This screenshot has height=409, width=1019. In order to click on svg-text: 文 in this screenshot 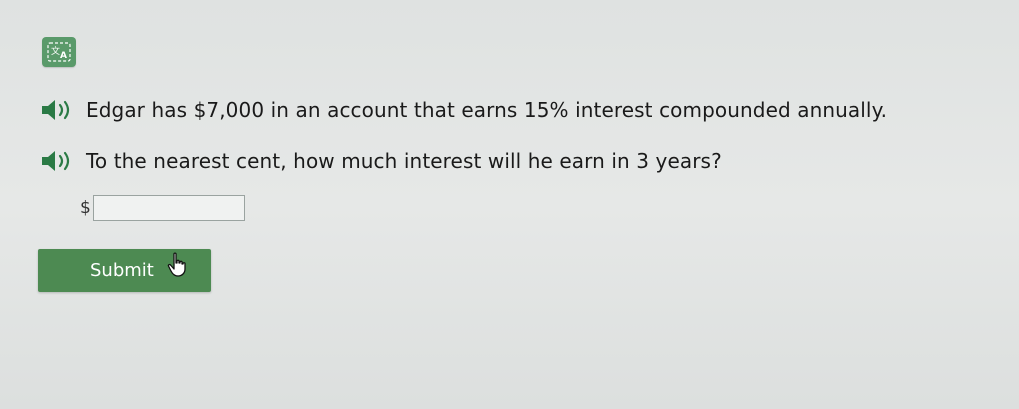, I will do `click(55, 51)`.